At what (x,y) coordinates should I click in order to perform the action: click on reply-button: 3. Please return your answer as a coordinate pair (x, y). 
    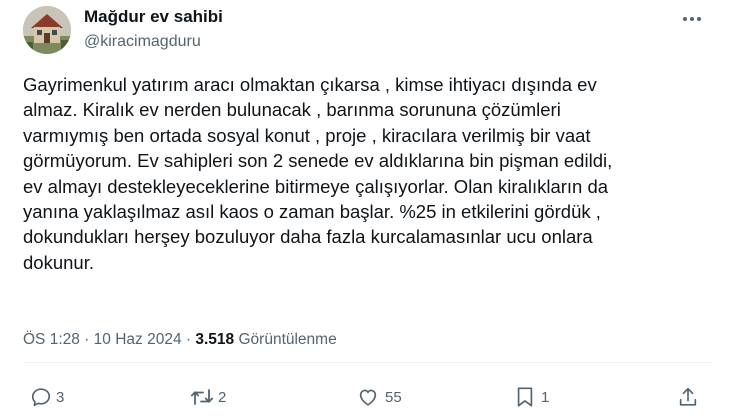
    Looking at the image, I should click on (47, 397).